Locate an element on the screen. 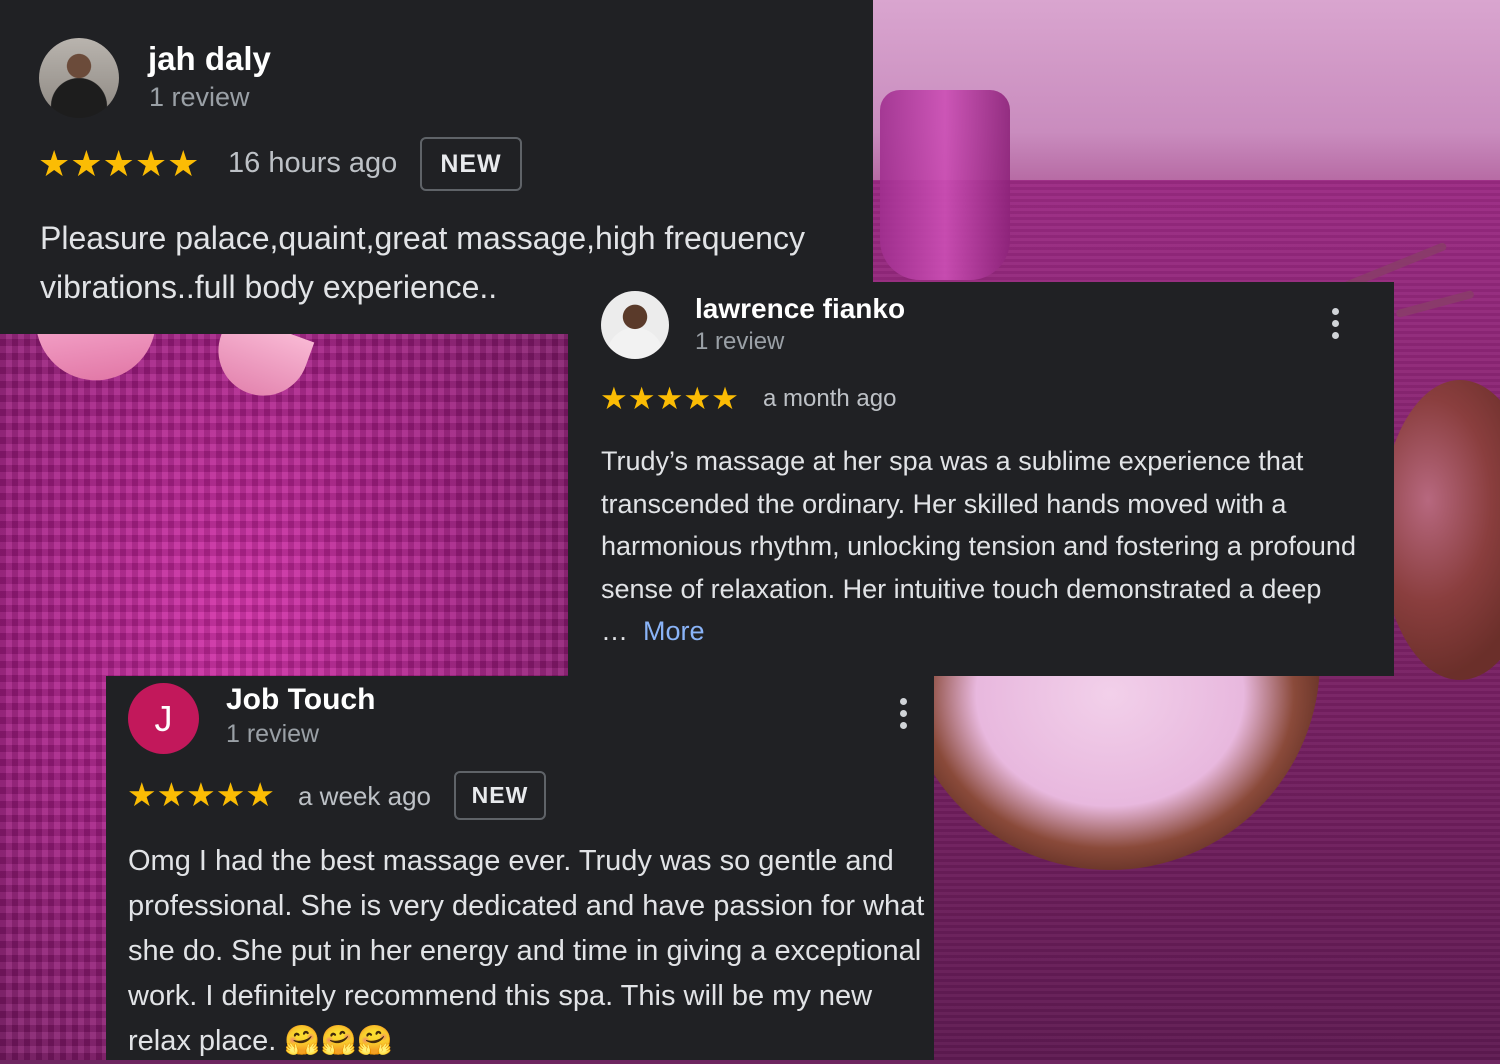 Image resolution: width=1500 pixels, height=1064 pixels. reviewer-name: lawrence fianko is located at coordinates (800, 309).